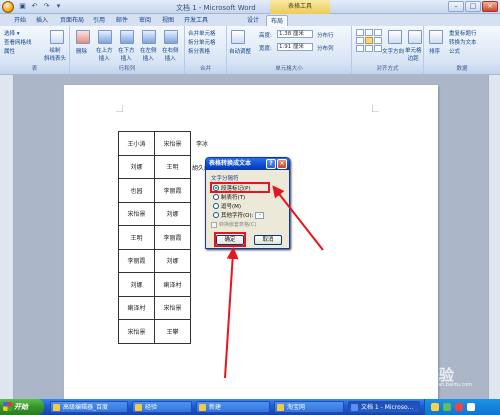 This screenshot has width=500, height=415. Describe the element at coordinates (463, 33) in the screenshot. I see `repeat-header-rows-button: 重复标题行` at that location.